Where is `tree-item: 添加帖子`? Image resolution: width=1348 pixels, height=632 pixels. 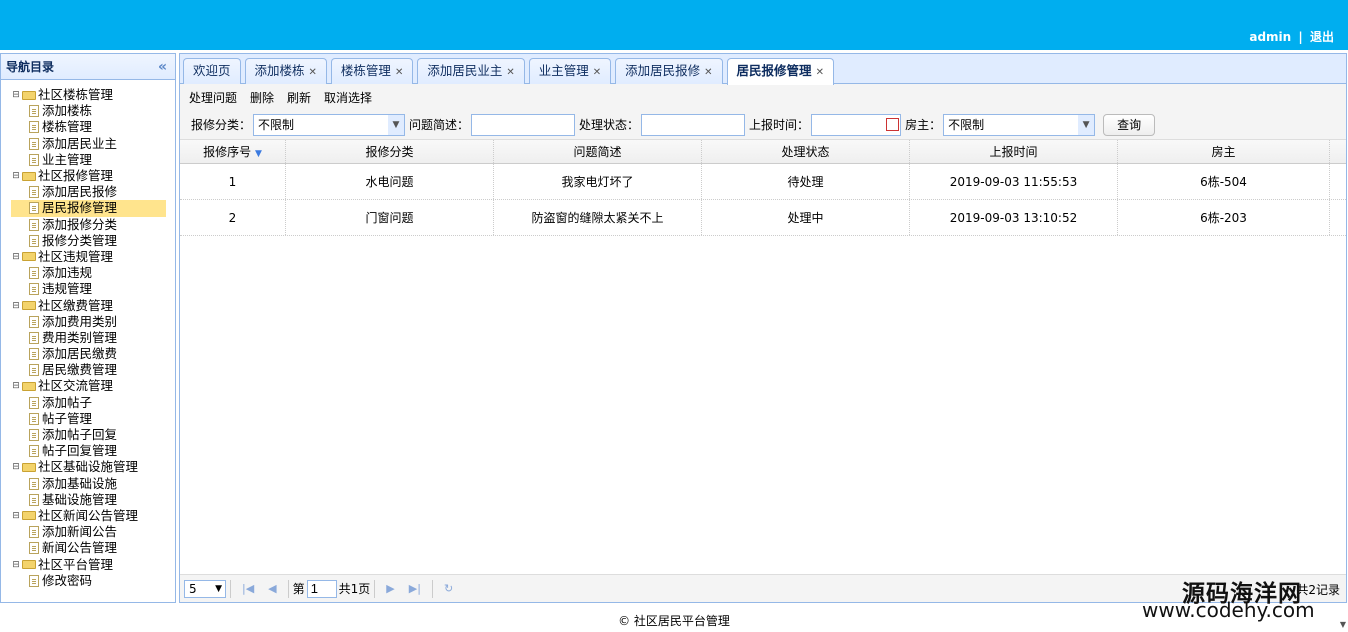 tree-item: 添加帖子 is located at coordinates (88, 403).